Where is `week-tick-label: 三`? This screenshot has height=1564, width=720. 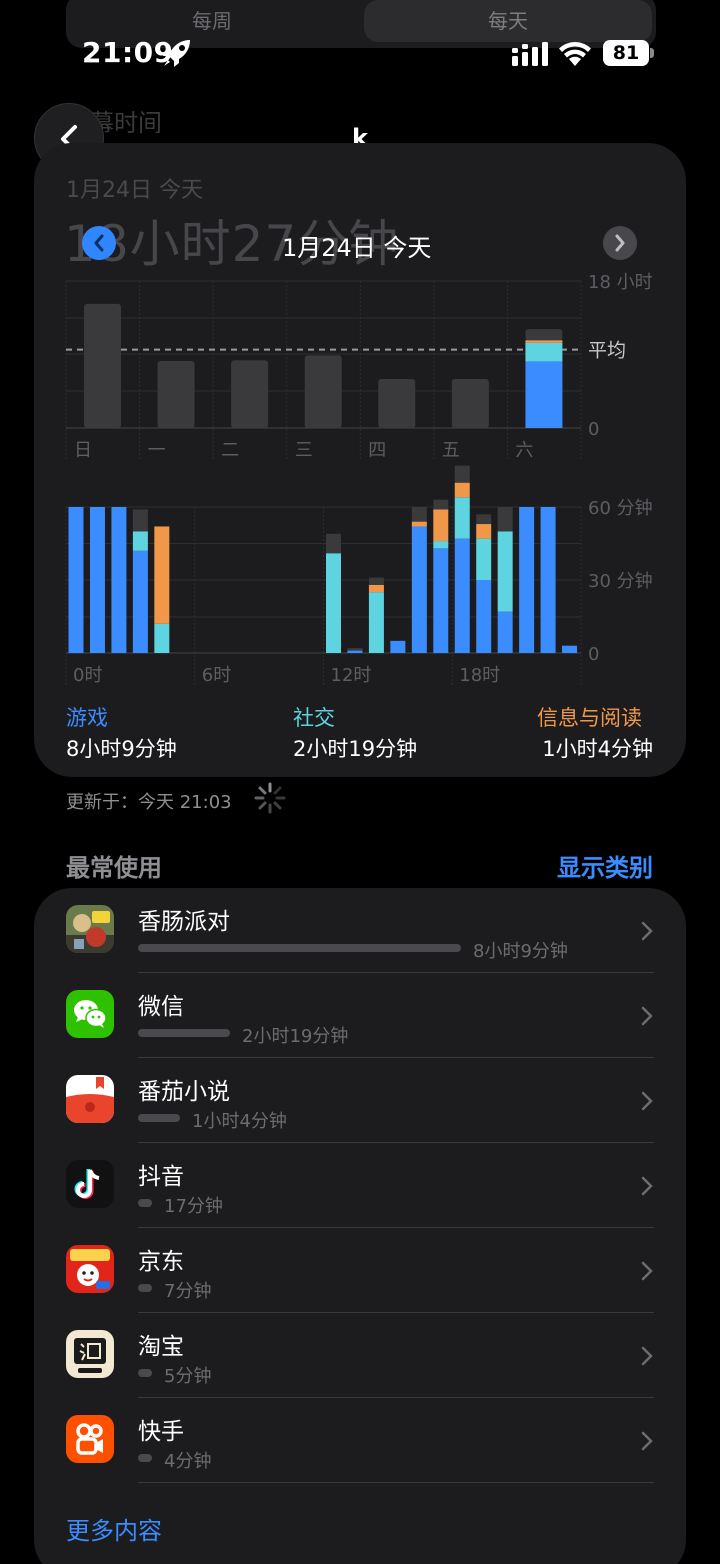
week-tick-label: 三 is located at coordinates (304, 450).